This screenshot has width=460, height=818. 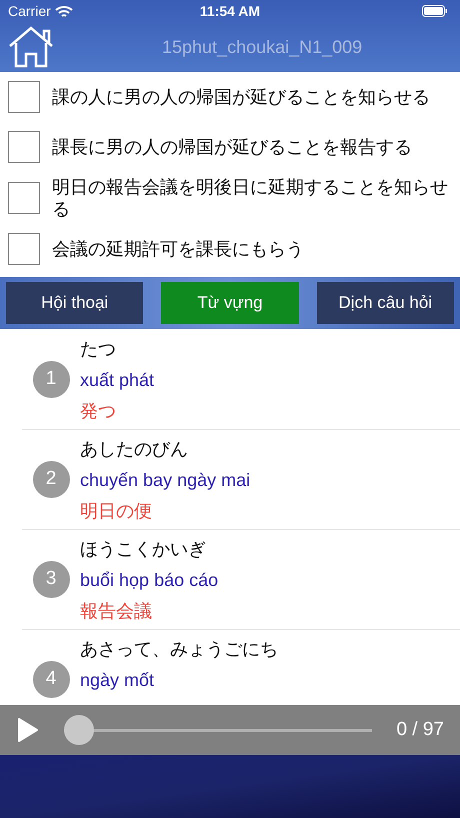 I want to click on number-badge: 2, so click(x=51, y=479).